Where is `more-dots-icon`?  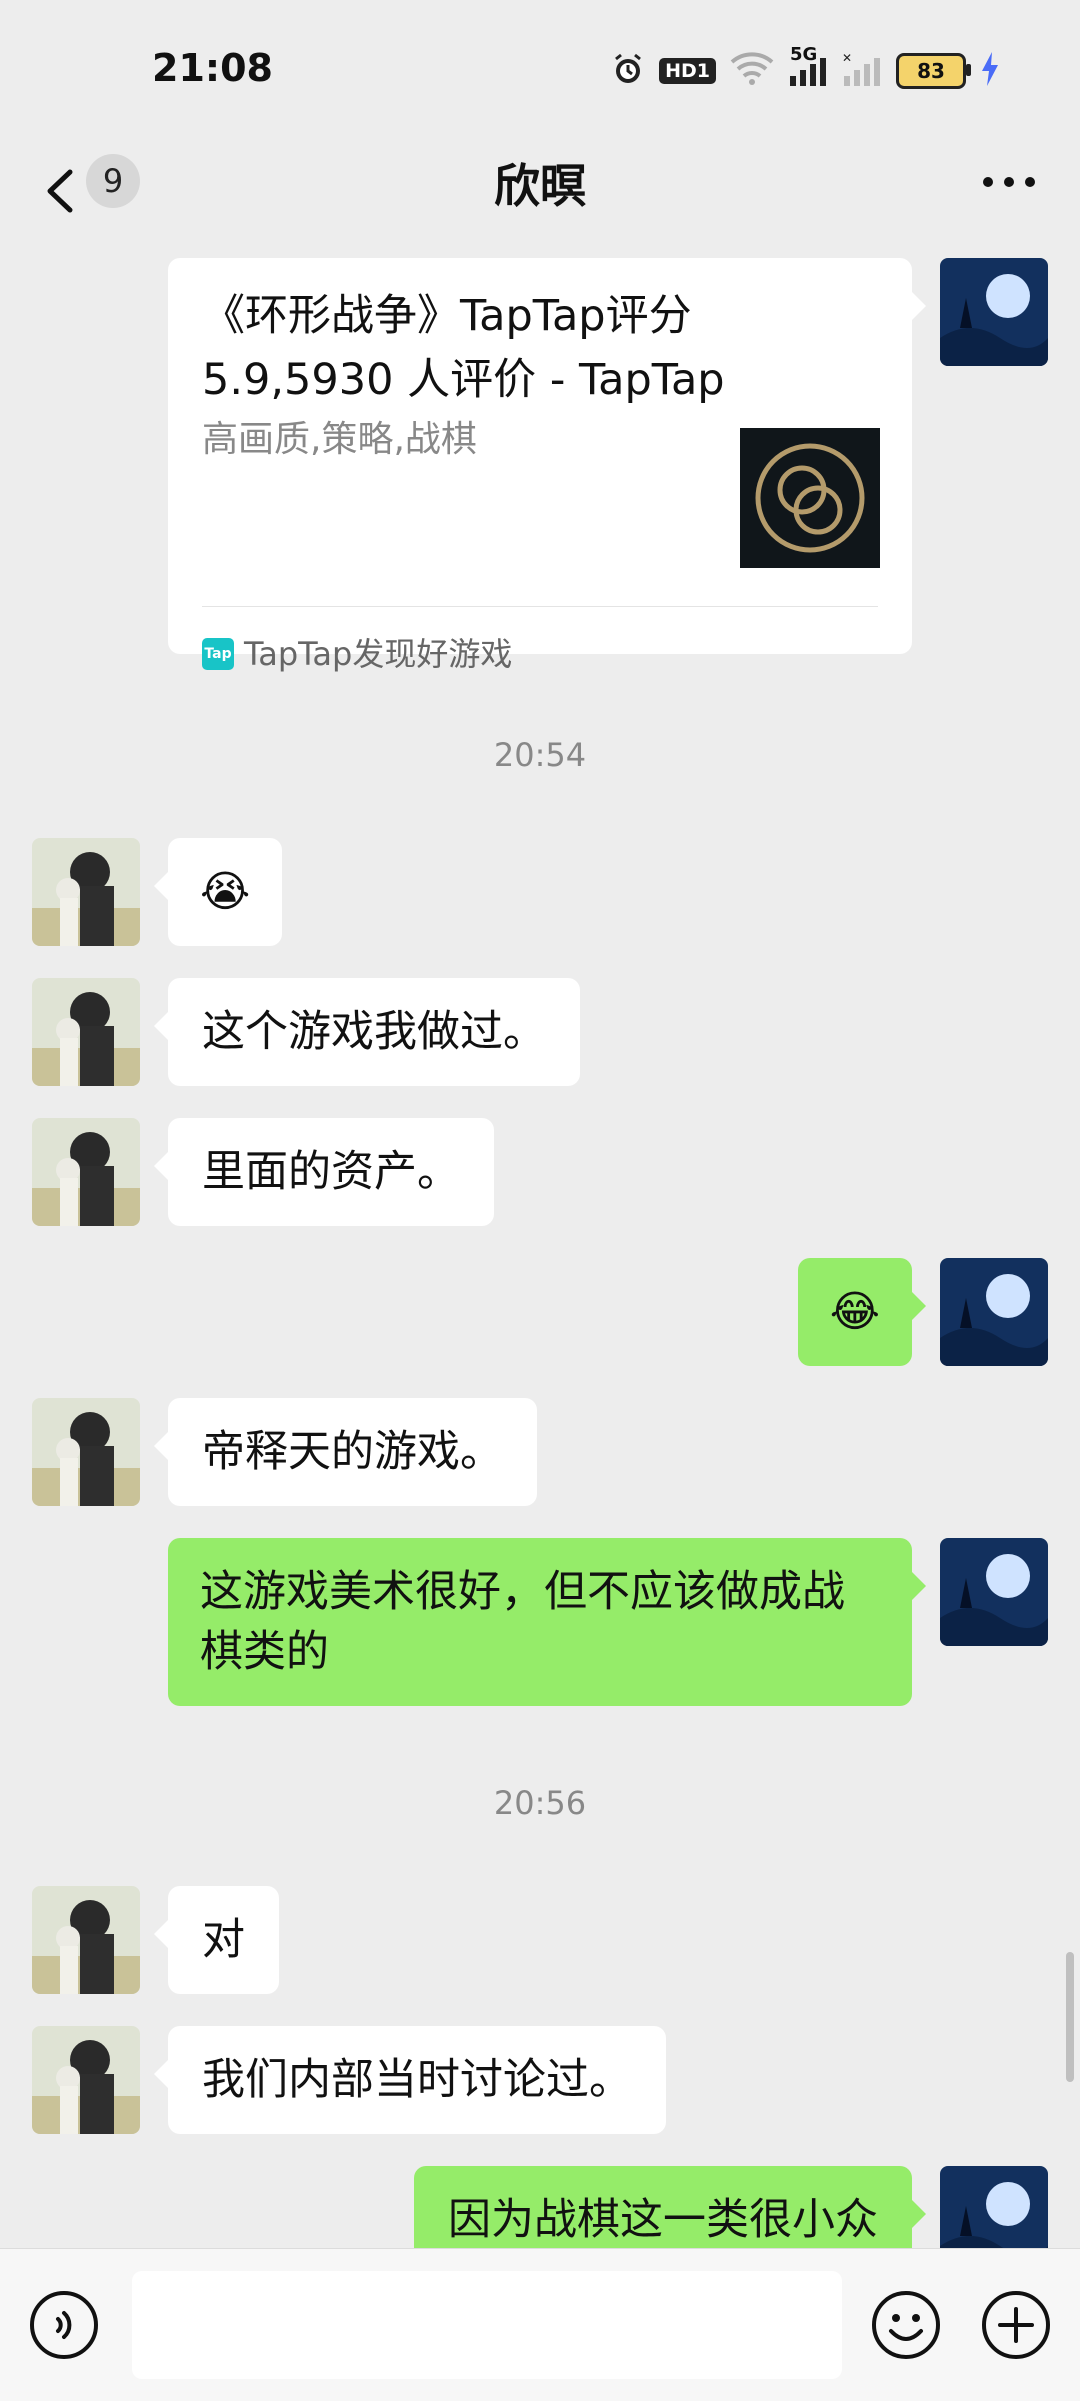 more-dots-icon is located at coordinates (1009, 182).